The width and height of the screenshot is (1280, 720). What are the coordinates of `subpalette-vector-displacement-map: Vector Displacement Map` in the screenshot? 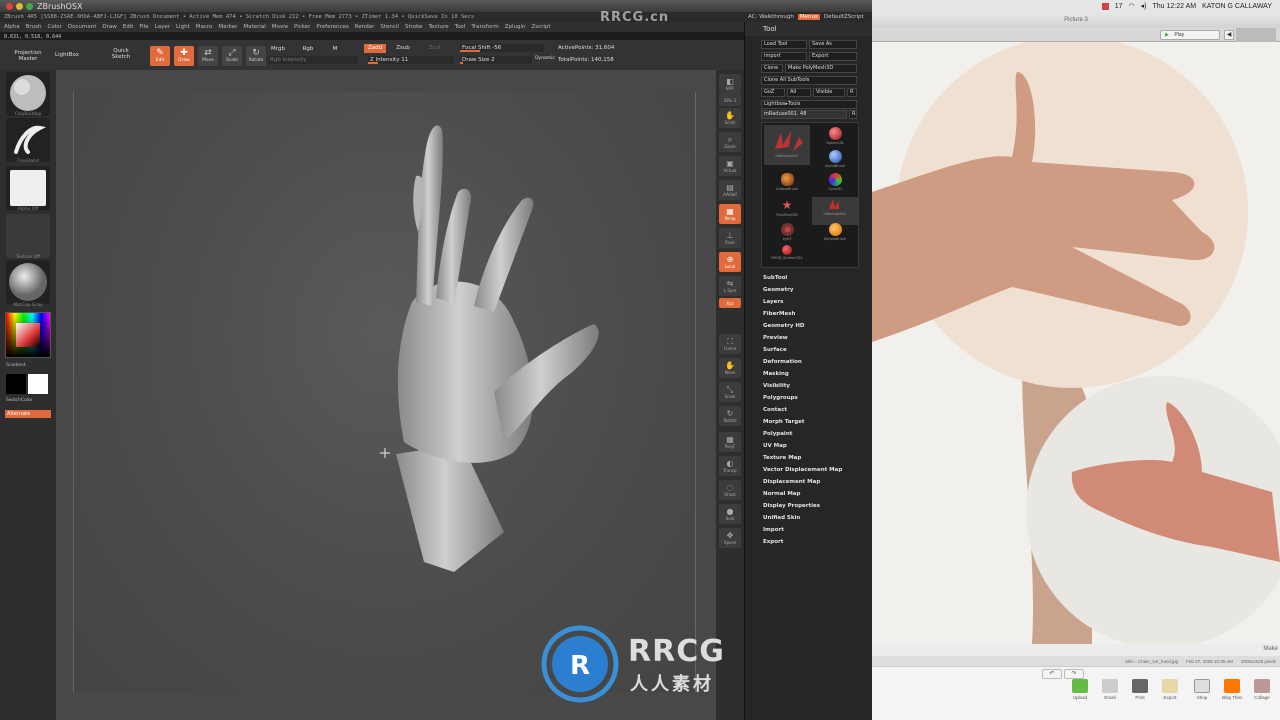 It's located at (802, 470).